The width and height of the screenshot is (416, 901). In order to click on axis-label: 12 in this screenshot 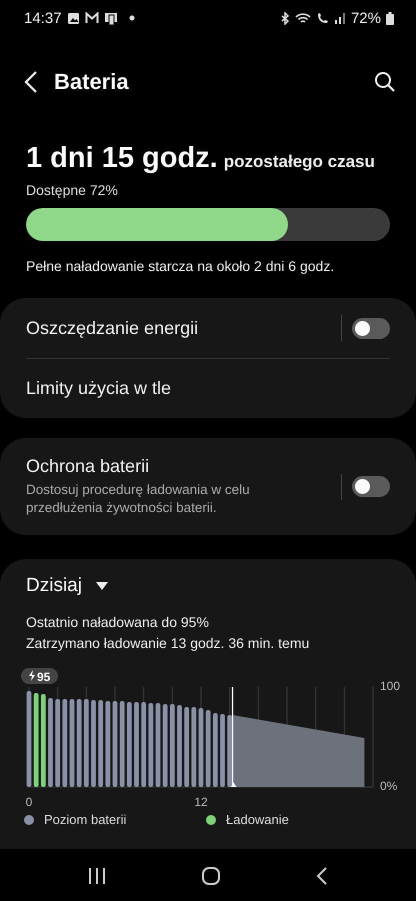, I will do `click(201, 802)`.